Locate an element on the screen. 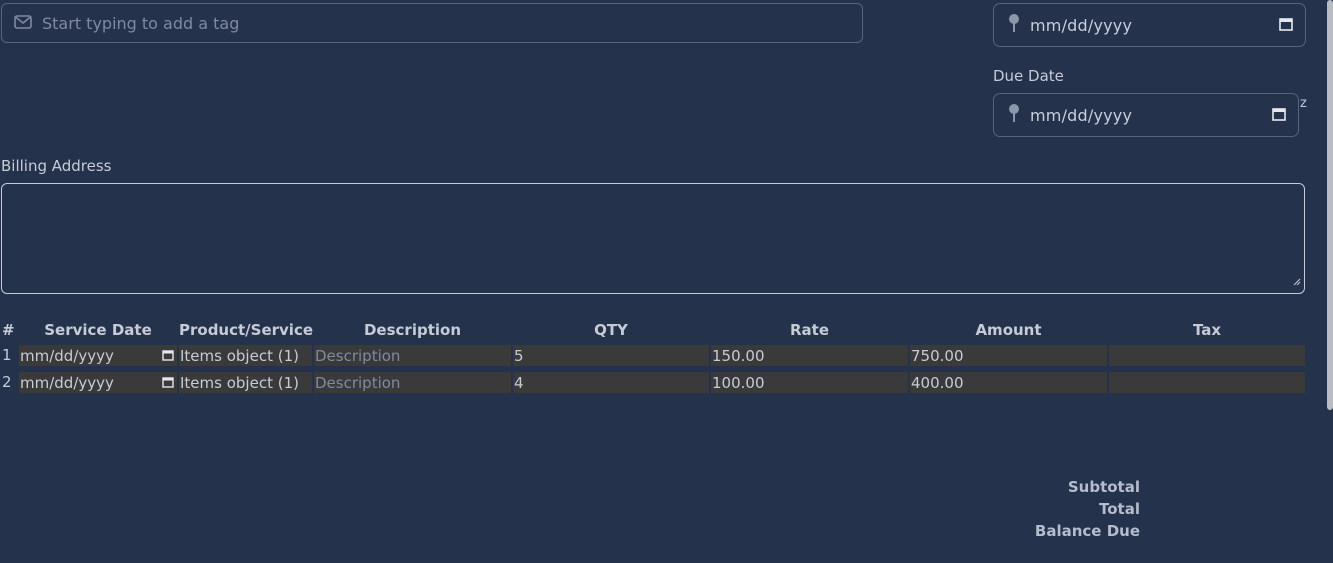  amount-input: 400.00 is located at coordinates (1008, 382).